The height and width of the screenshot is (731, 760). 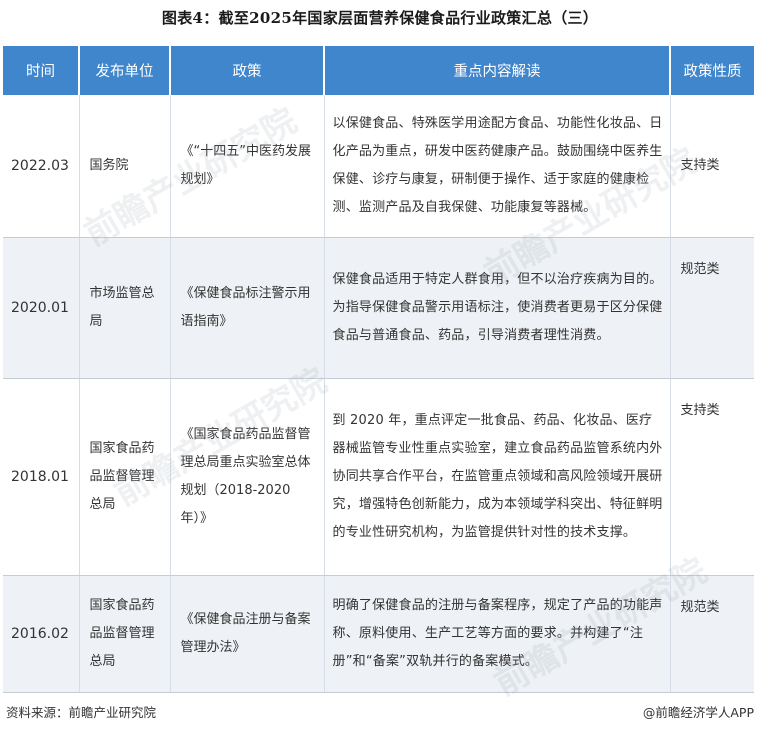 I want to click on cell-time: 2020.01, so click(x=41, y=308).